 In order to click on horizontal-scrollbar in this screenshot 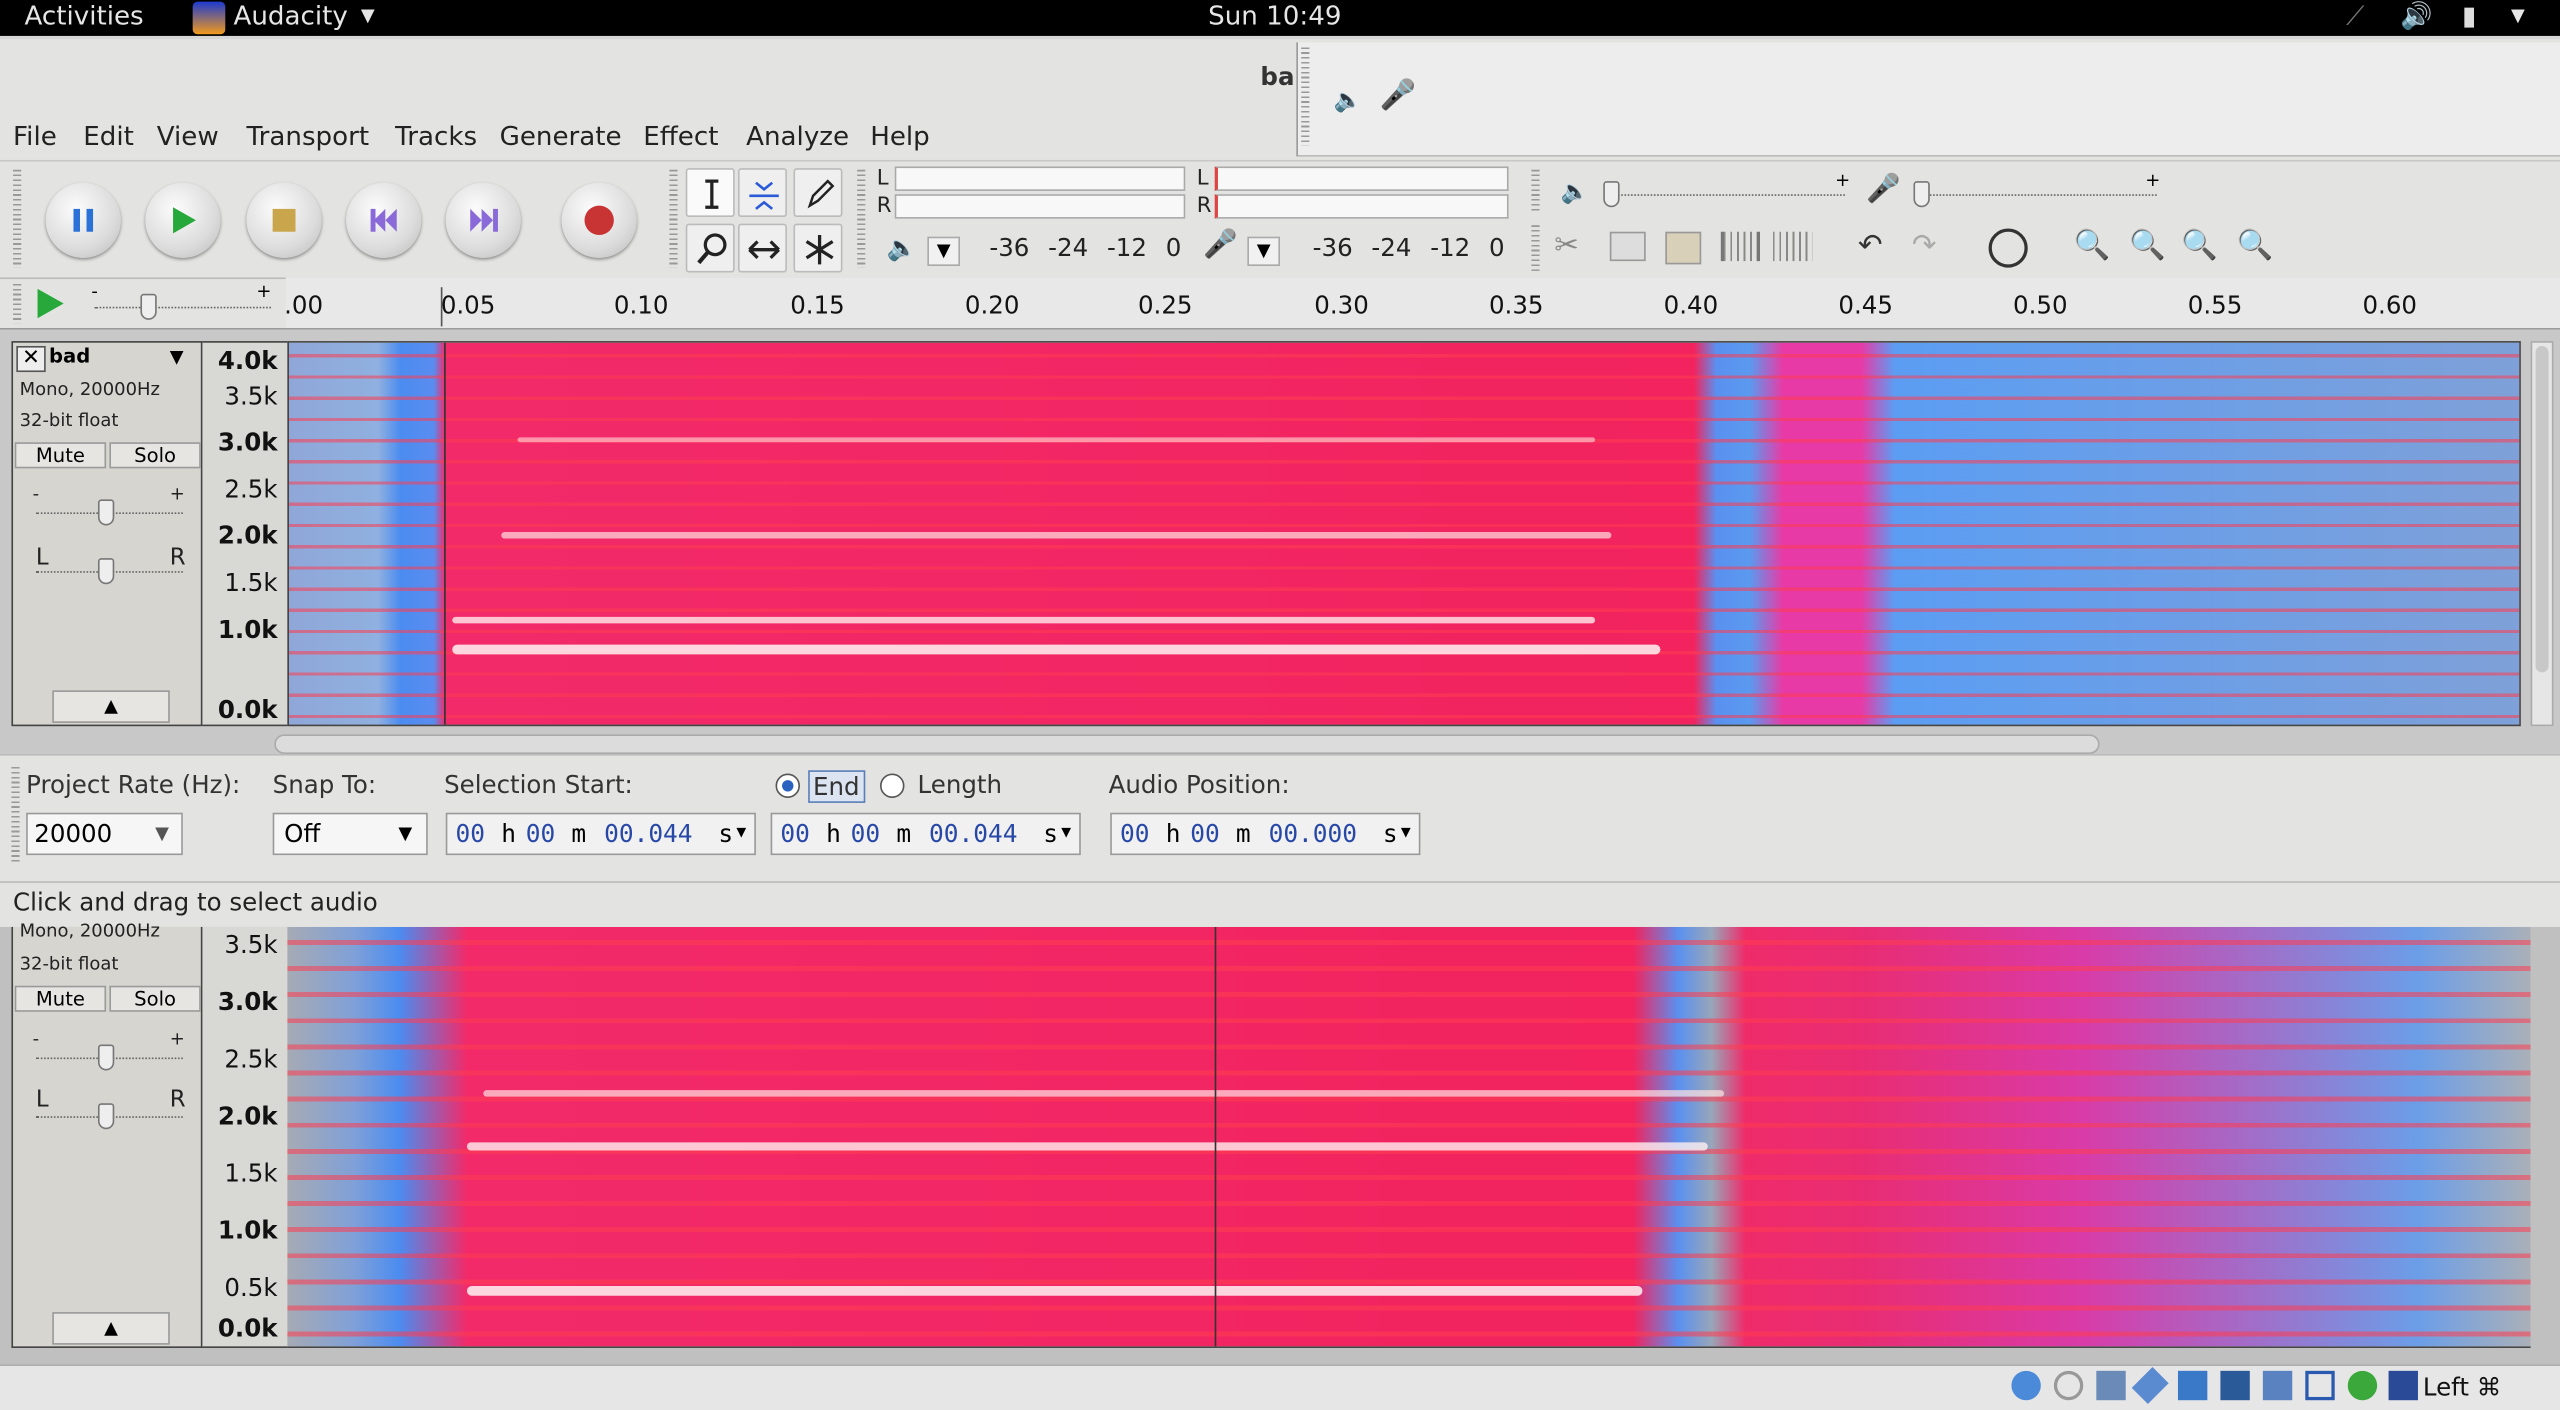, I will do `click(1187, 744)`.